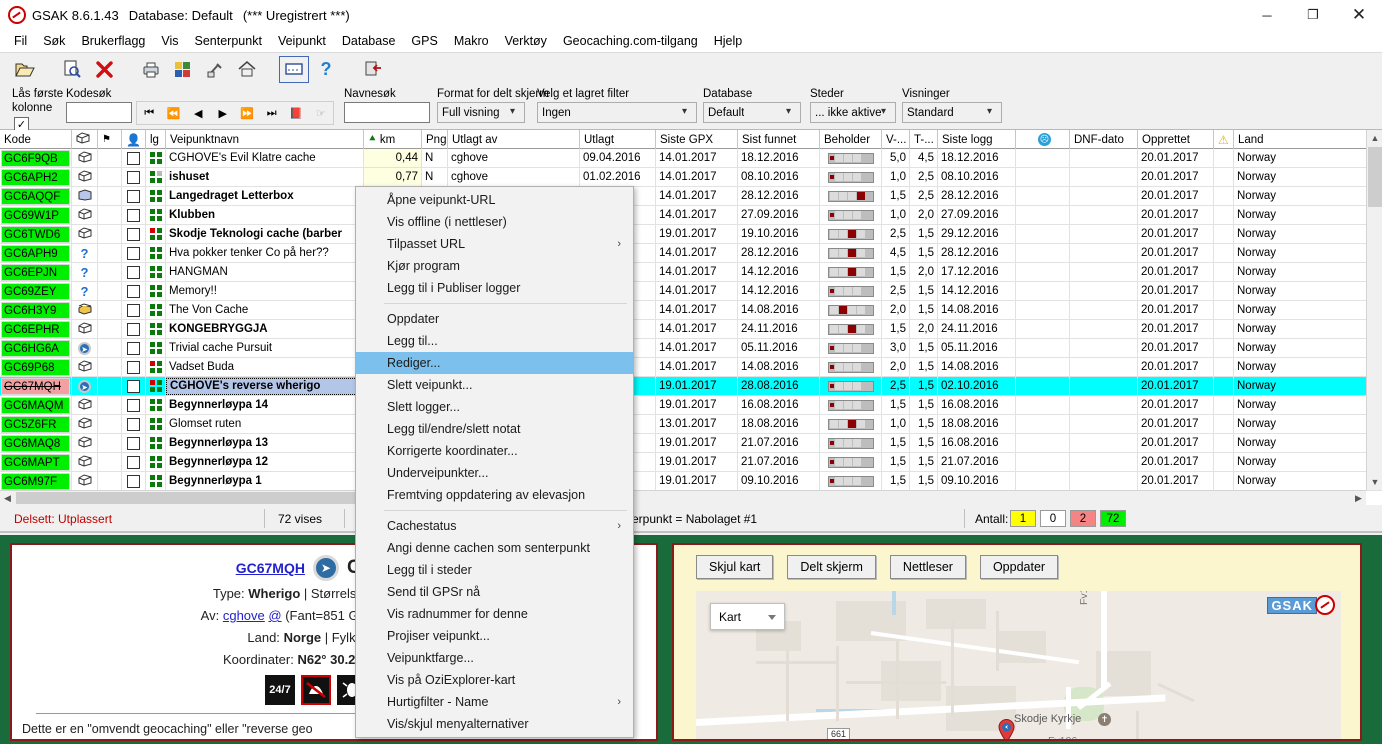 This screenshot has width=1382, height=744. Describe the element at coordinates (183, 69) in the screenshot. I see `grid-colors-icon` at that location.